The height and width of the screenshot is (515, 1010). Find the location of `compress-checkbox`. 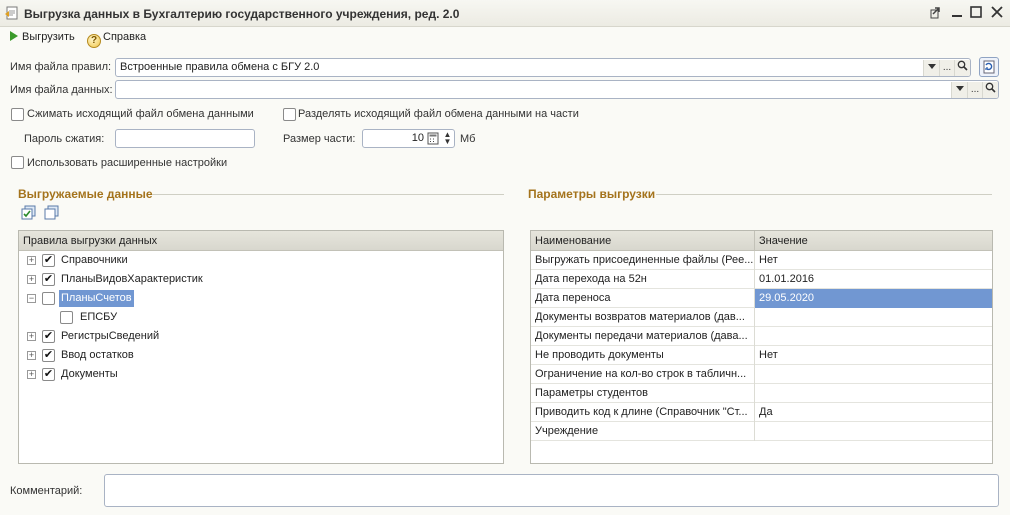

compress-checkbox is located at coordinates (17, 114).